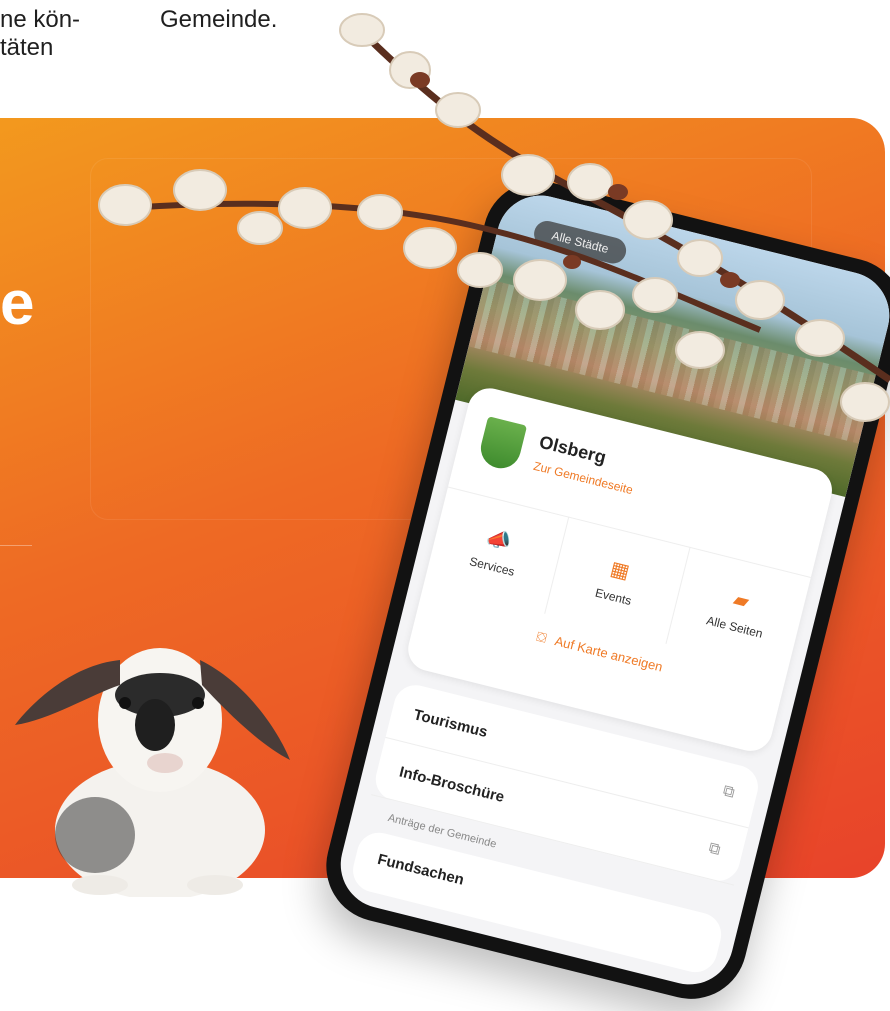 The image size is (890, 1011). What do you see at coordinates (542, 637) in the screenshot?
I see `map-icon: ⛋` at bounding box center [542, 637].